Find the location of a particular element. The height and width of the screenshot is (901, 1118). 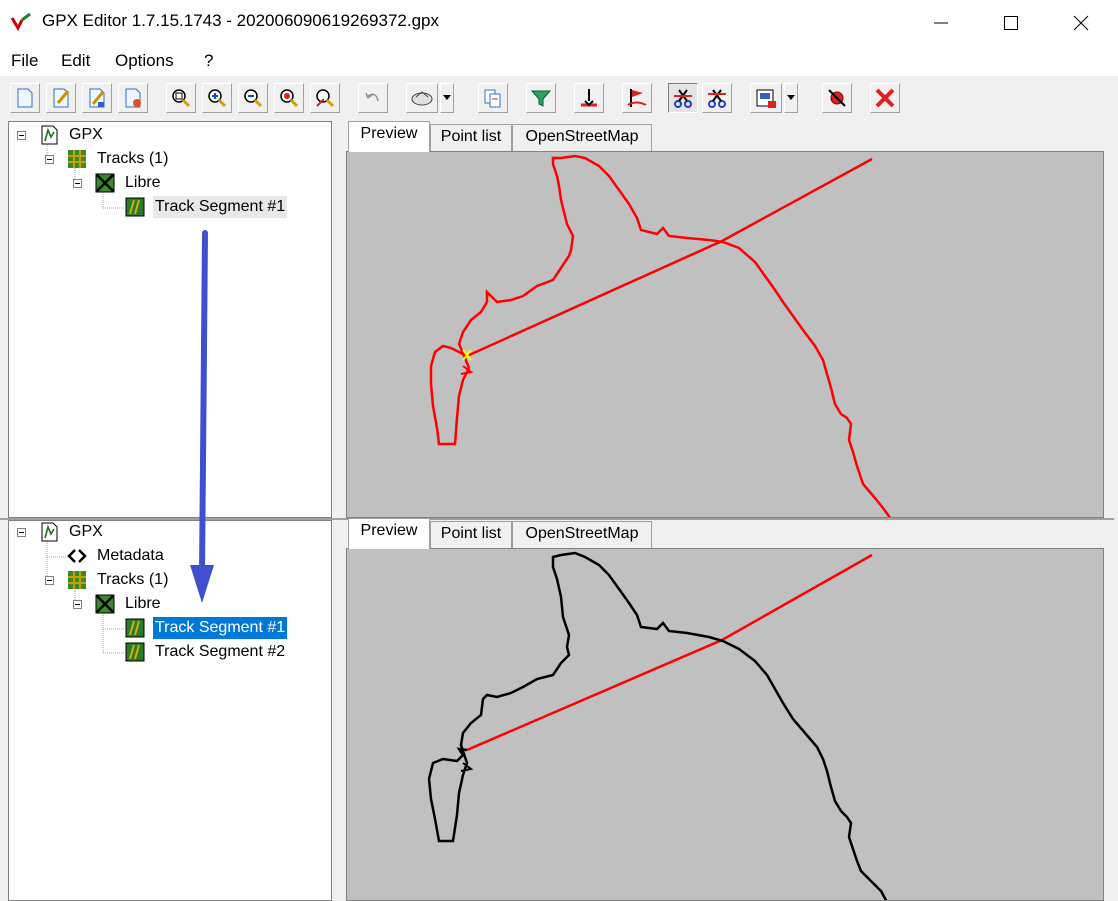

zoom-fit-button is located at coordinates (181, 98).